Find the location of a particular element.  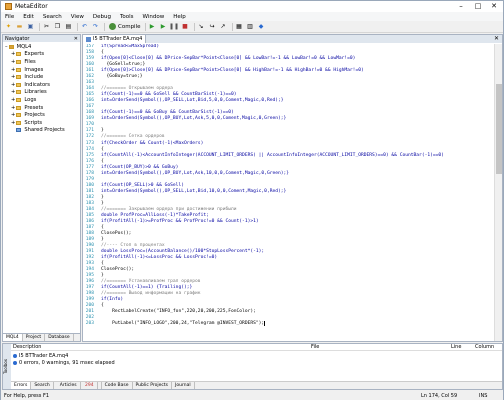

step-over-icon: ↪ is located at coordinates (212, 26).